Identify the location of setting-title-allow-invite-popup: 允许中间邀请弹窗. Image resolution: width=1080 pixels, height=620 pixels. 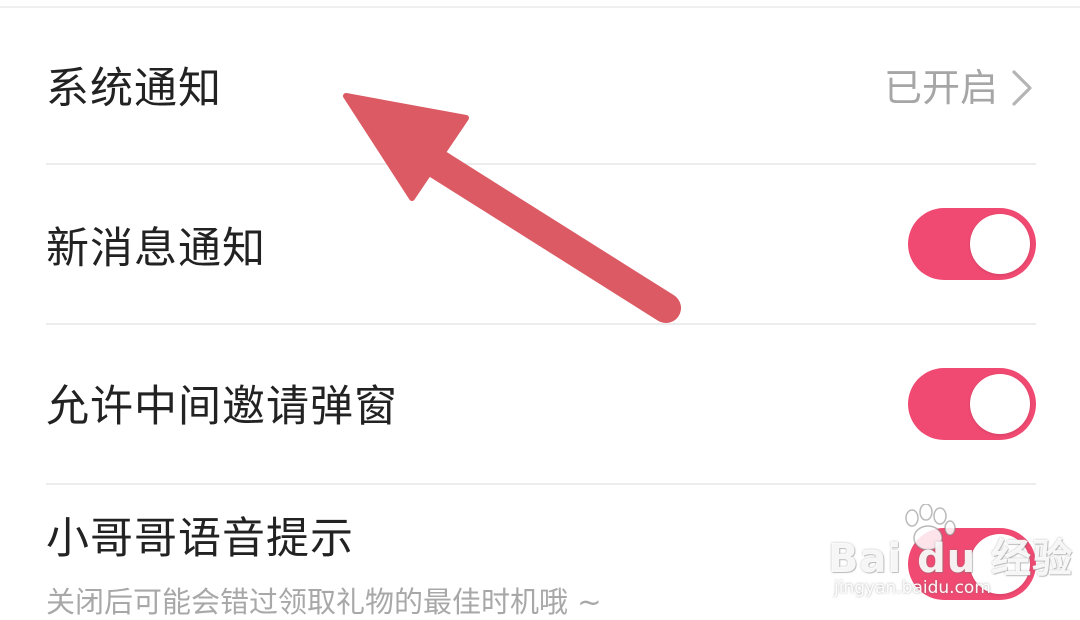
(222, 407).